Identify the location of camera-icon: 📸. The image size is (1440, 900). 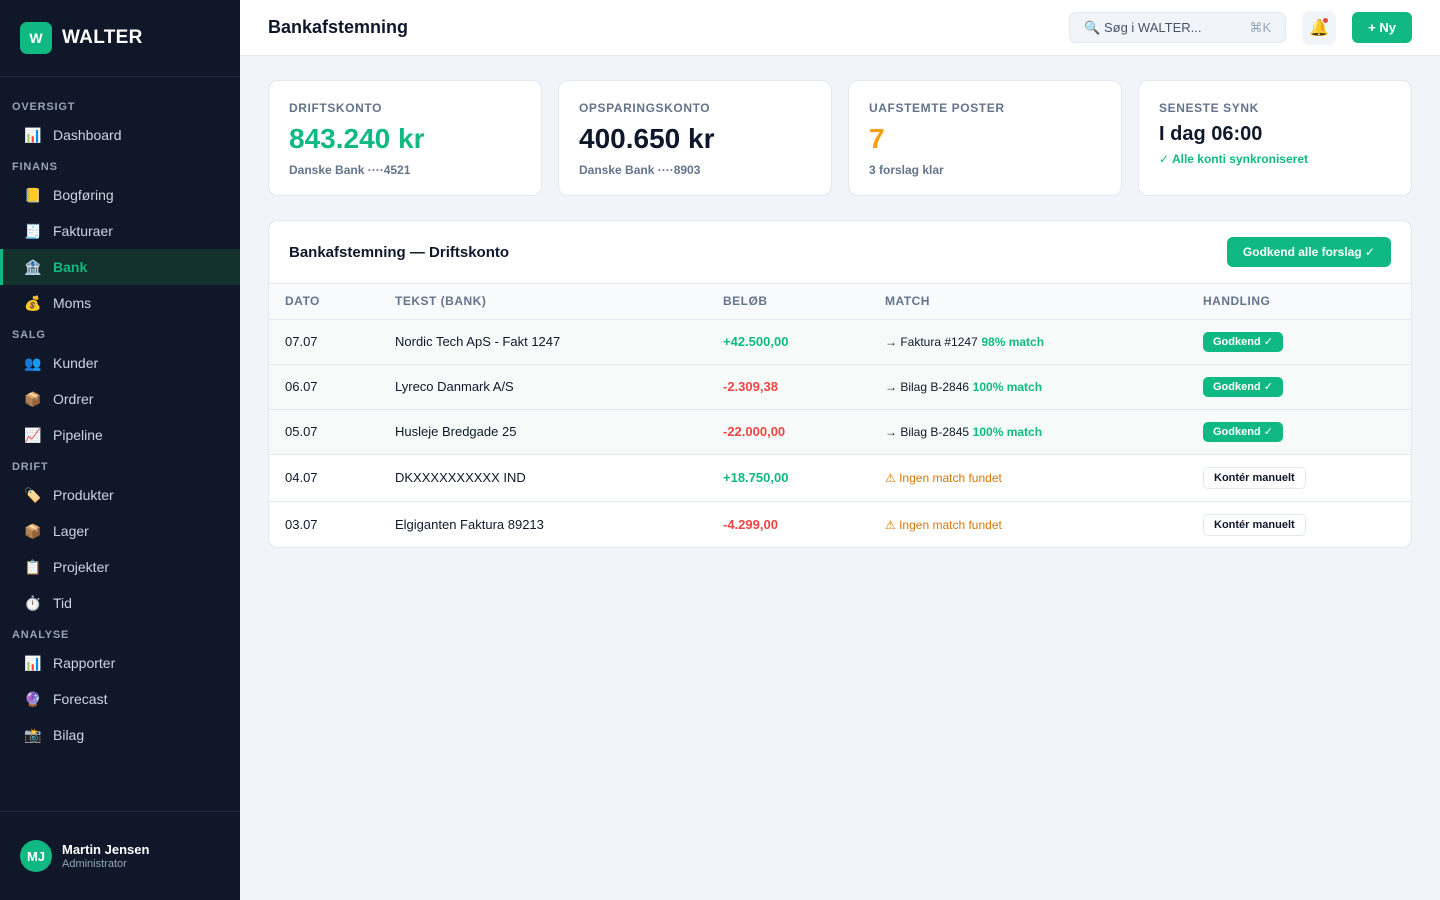
(33, 734).